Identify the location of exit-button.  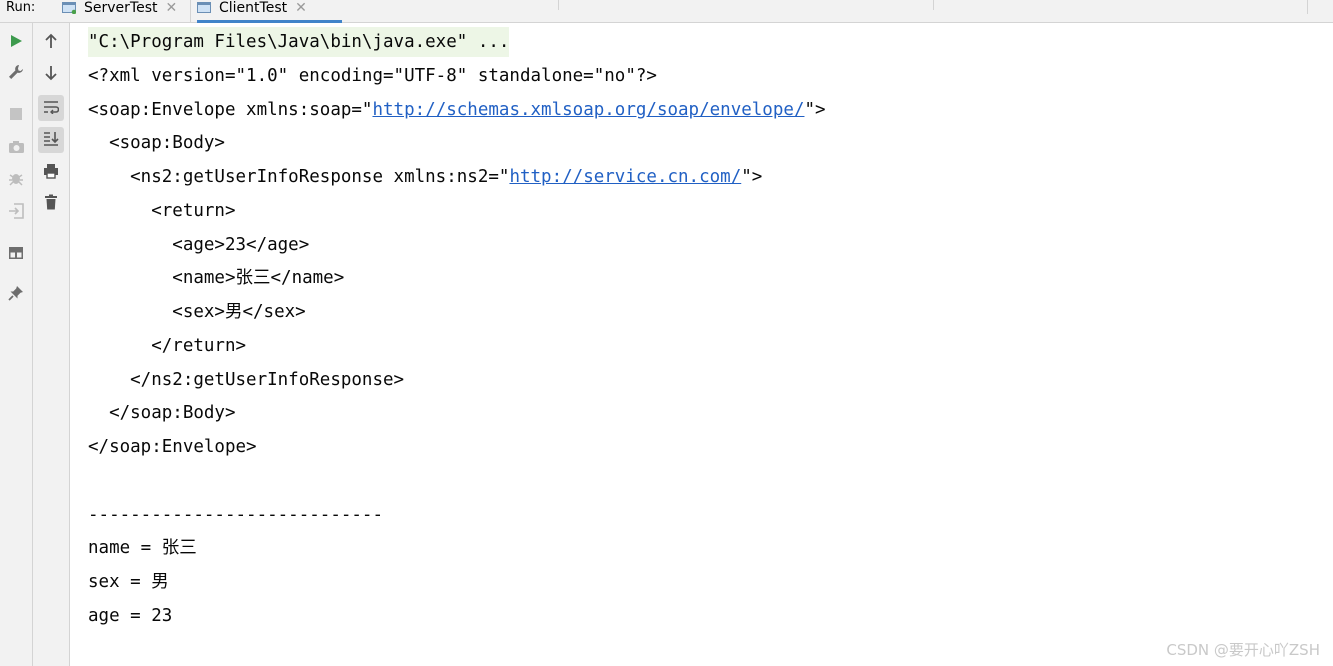
(16, 213).